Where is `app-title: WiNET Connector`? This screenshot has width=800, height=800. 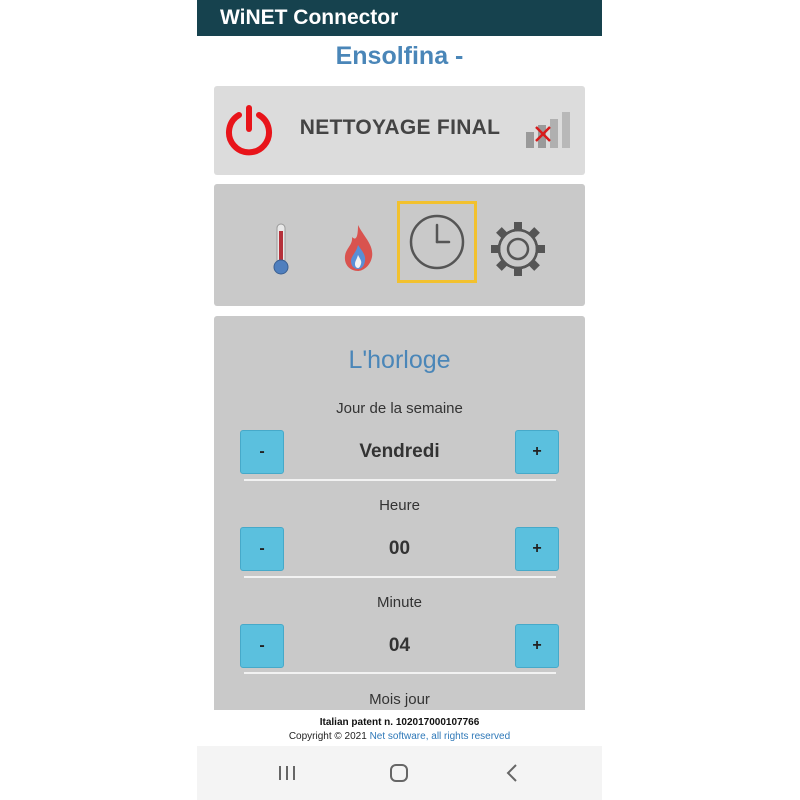
app-title: WiNET Connector is located at coordinates (309, 17).